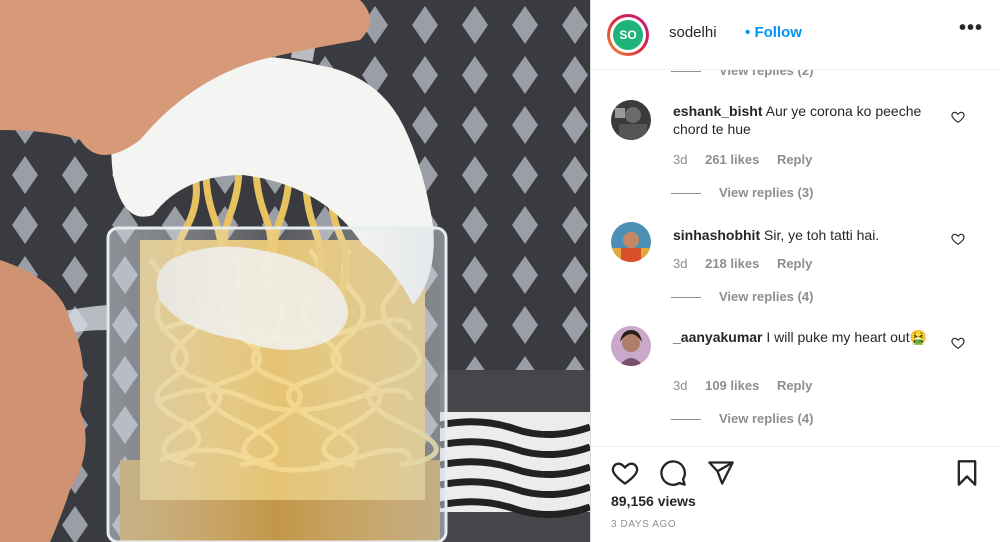 The image size is (1000, 542). Describe the element at coordinates (717, 111) in the screenshot. I see `comment-username: eshank_bisht` at that location.